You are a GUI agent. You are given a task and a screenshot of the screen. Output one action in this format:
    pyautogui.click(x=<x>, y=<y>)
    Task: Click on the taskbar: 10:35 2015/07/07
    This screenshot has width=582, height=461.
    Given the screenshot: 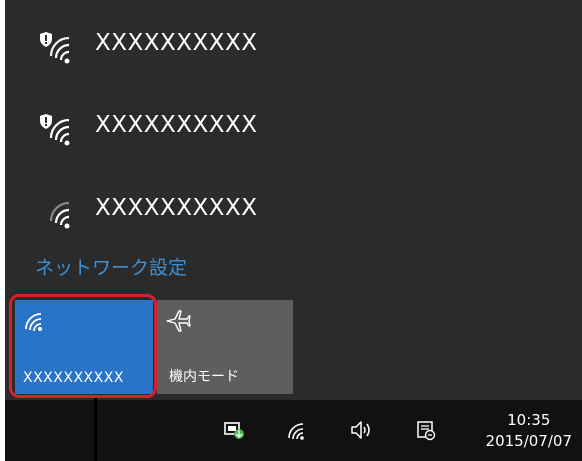 What is the action you would take?
    pyautogui.click(x=293, y=430)
    